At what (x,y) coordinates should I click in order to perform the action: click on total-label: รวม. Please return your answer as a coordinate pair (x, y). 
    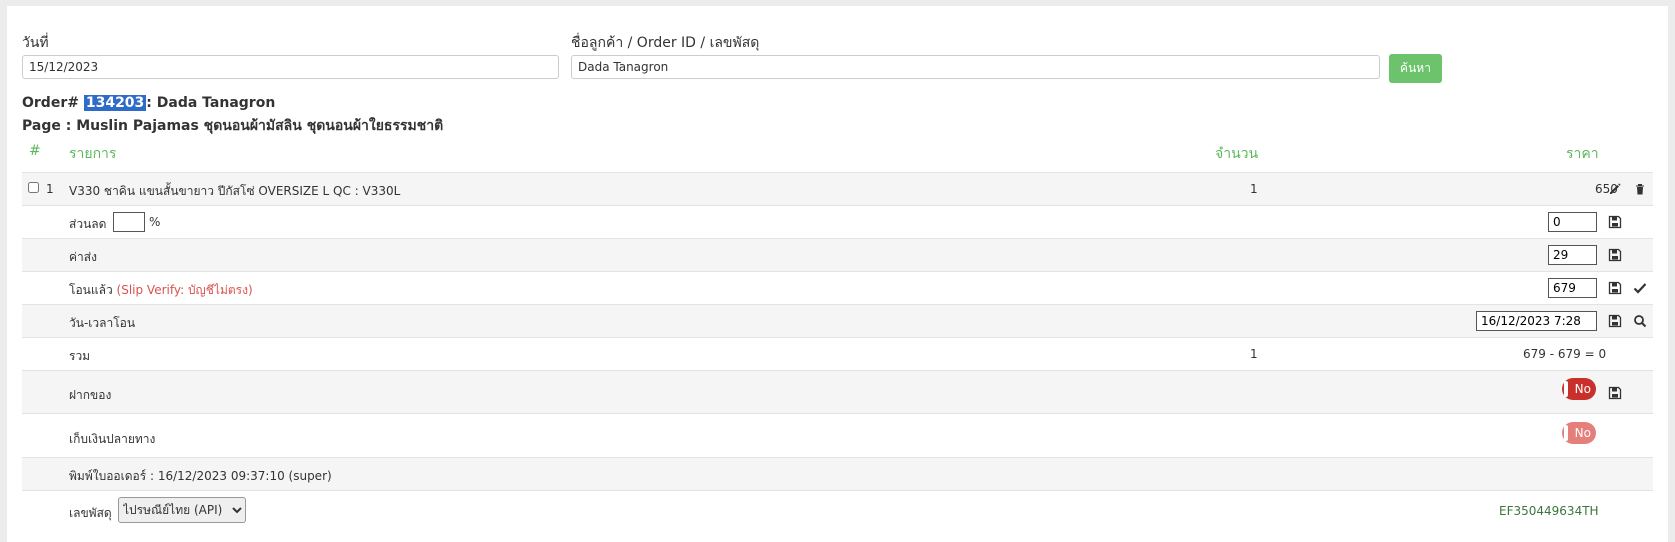
    Looking at the image, I should click on (80, 356).